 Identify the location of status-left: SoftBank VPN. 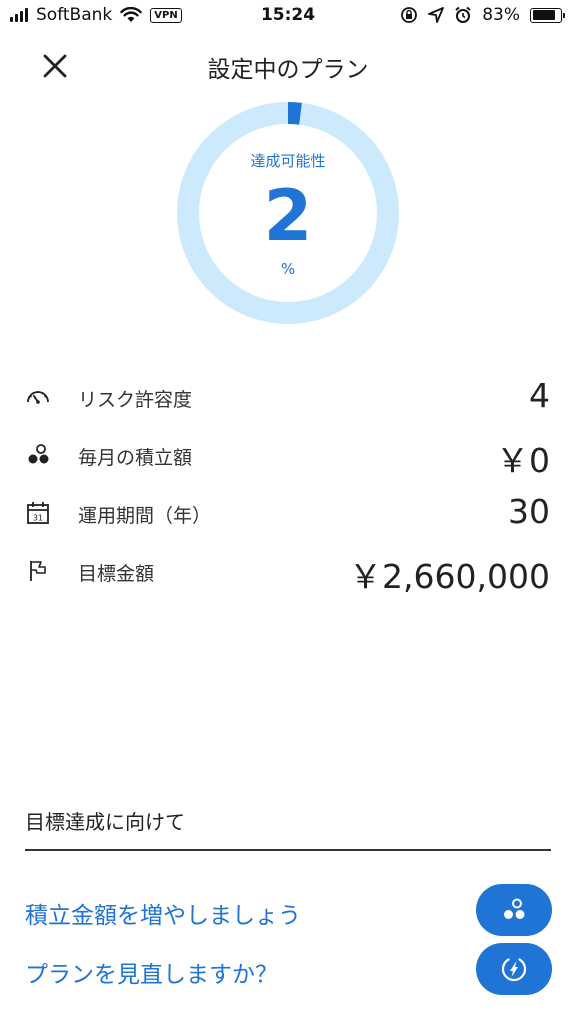
(96, 15).